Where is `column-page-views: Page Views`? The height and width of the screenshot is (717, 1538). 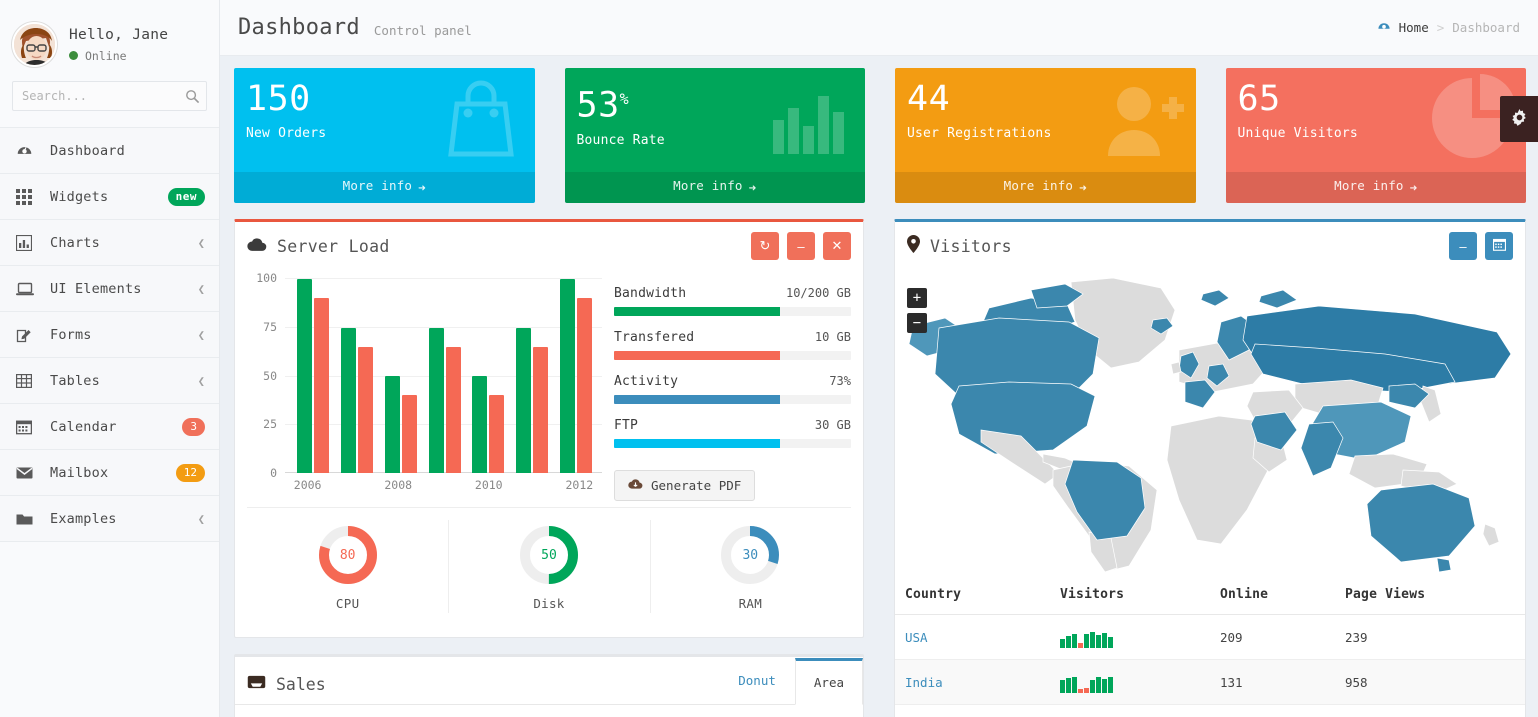 column-page-views: Page Views is located at coordinates (1430, 595).